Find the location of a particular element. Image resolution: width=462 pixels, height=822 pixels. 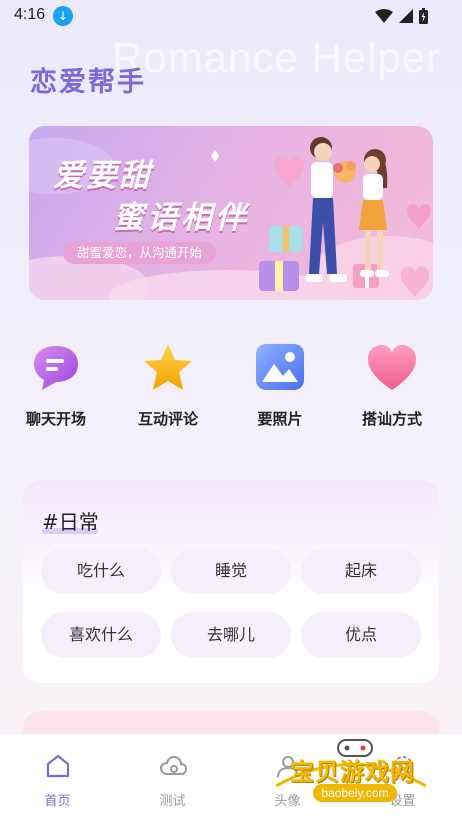

topic-chip: 喜欢什么 is located at coordinates (101, 635).